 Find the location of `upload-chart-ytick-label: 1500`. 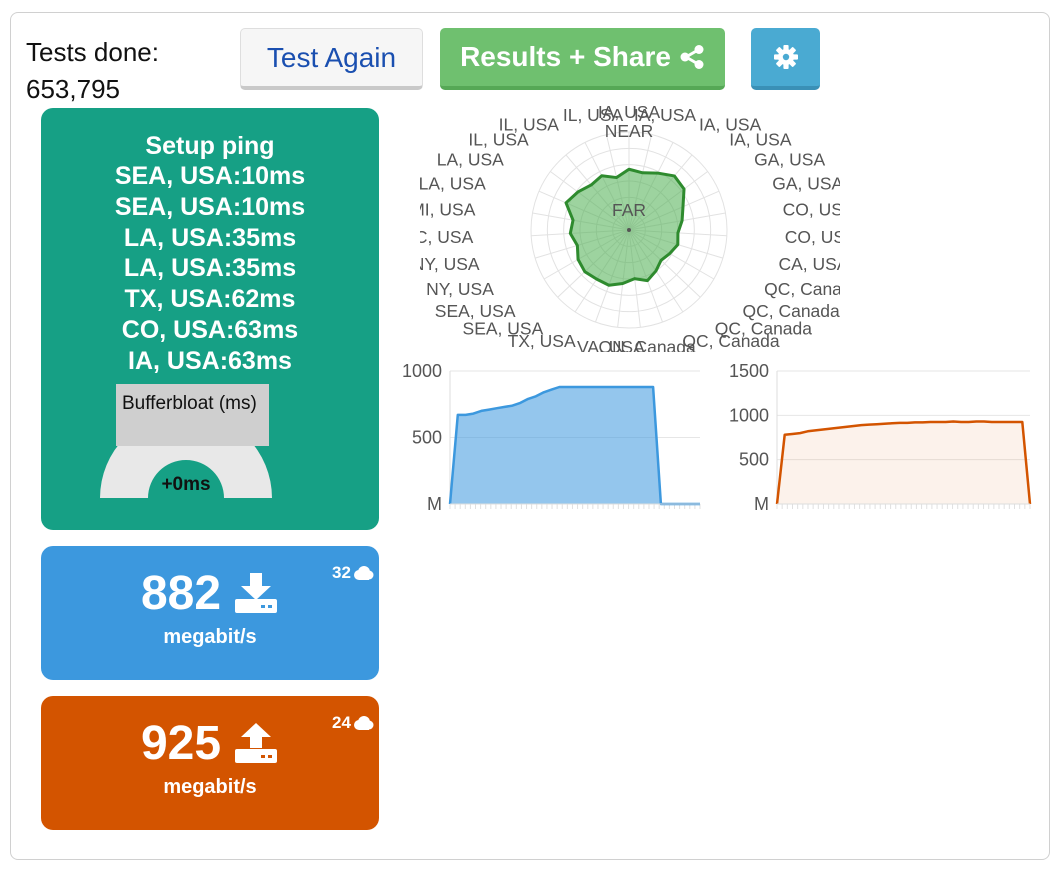

upload-chart-ytick-label: 1500 is located at coordinates (749, 371).